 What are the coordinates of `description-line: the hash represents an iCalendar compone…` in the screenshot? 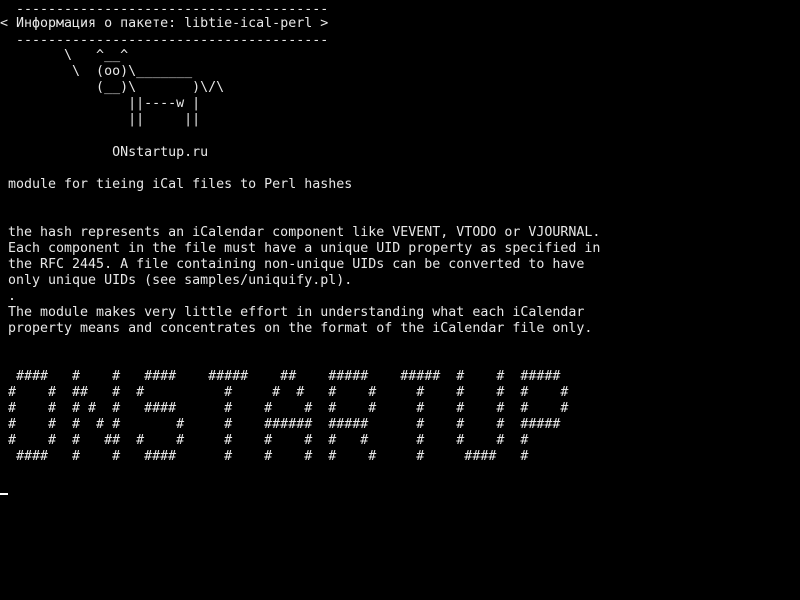 It's located at (304, 232).